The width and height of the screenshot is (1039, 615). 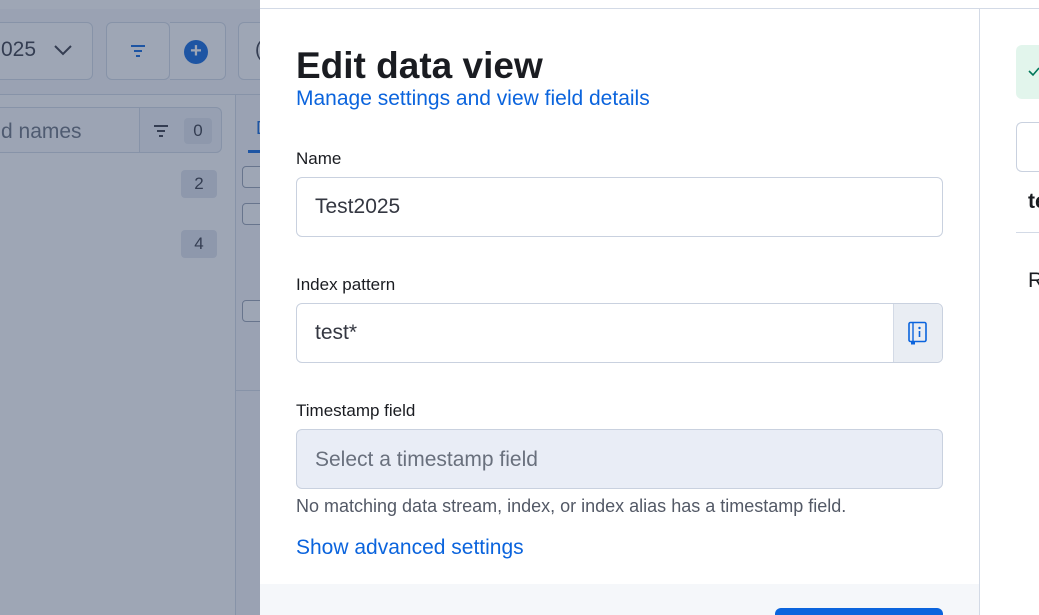 What do you see at coordinates (595, 333) in the screenshot?
I see `index-pattern-input` at bounding box center [595, 333].